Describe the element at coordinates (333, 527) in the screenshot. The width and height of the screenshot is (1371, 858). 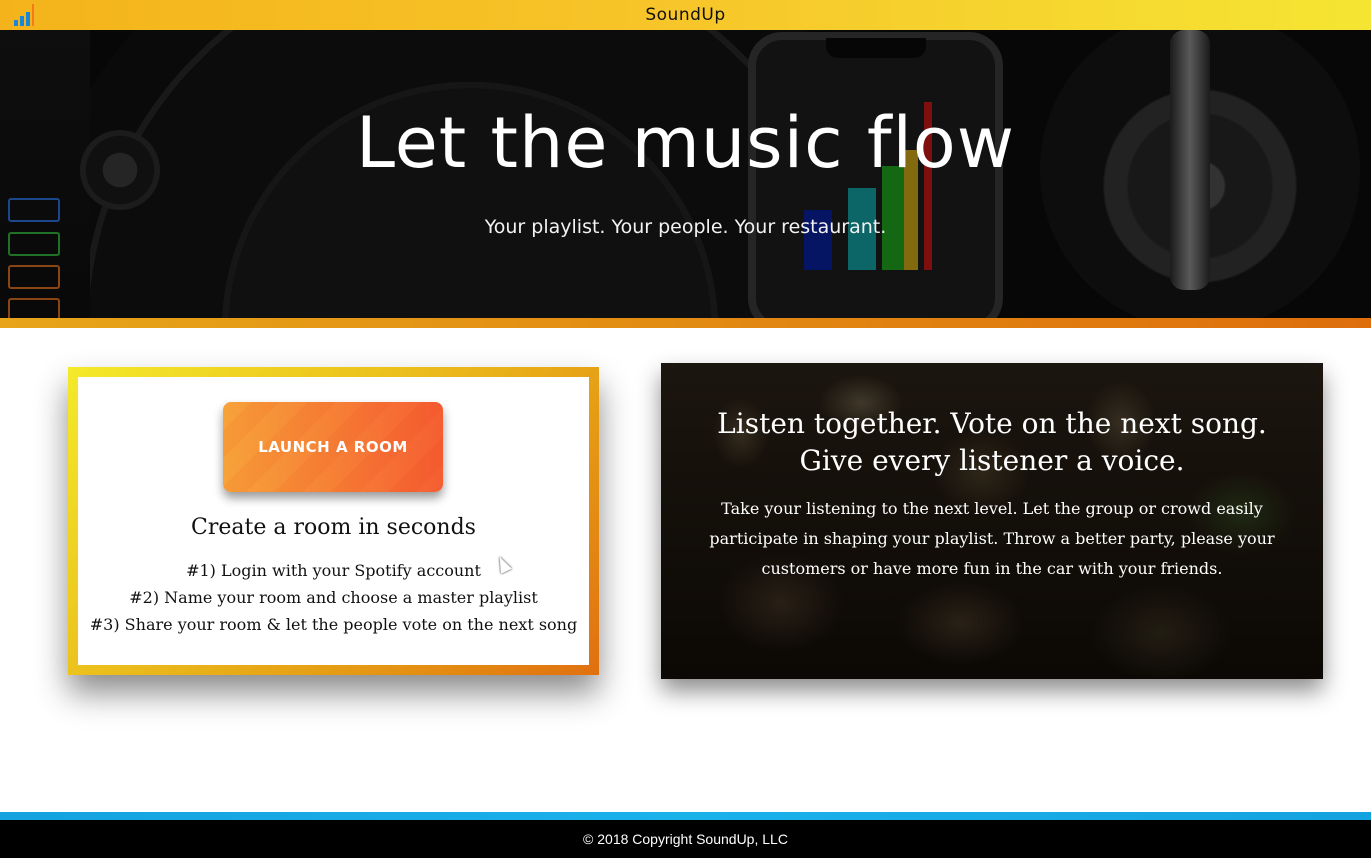
I see `create-room-heading: Create a room in seconds` at that location.